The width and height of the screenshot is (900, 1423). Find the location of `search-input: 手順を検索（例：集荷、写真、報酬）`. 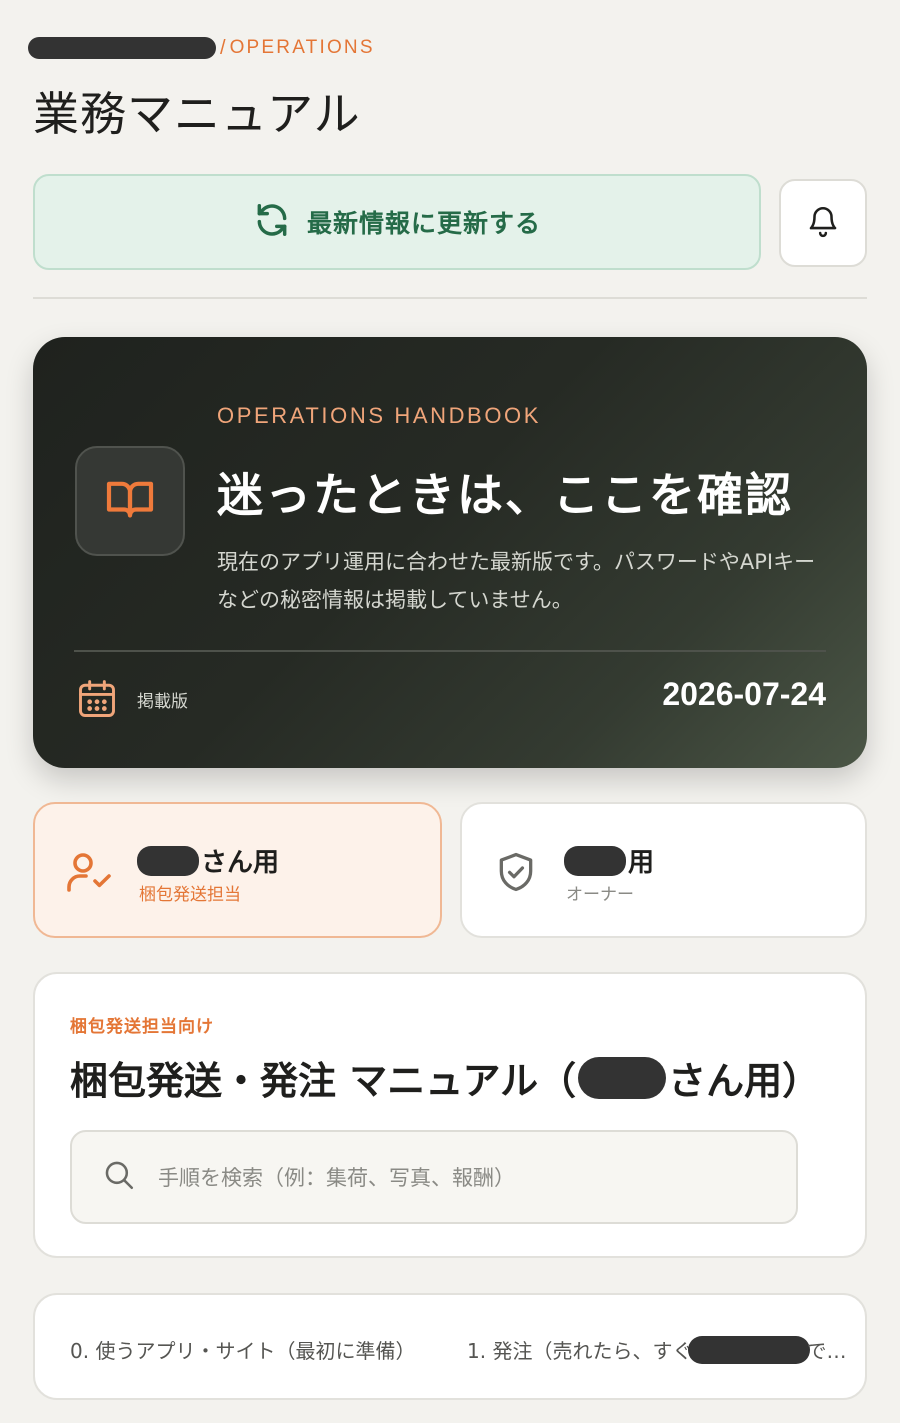

search-input: 手順を検索（例：集荷、写真、報酬） is located at coordinates (434, 1177).